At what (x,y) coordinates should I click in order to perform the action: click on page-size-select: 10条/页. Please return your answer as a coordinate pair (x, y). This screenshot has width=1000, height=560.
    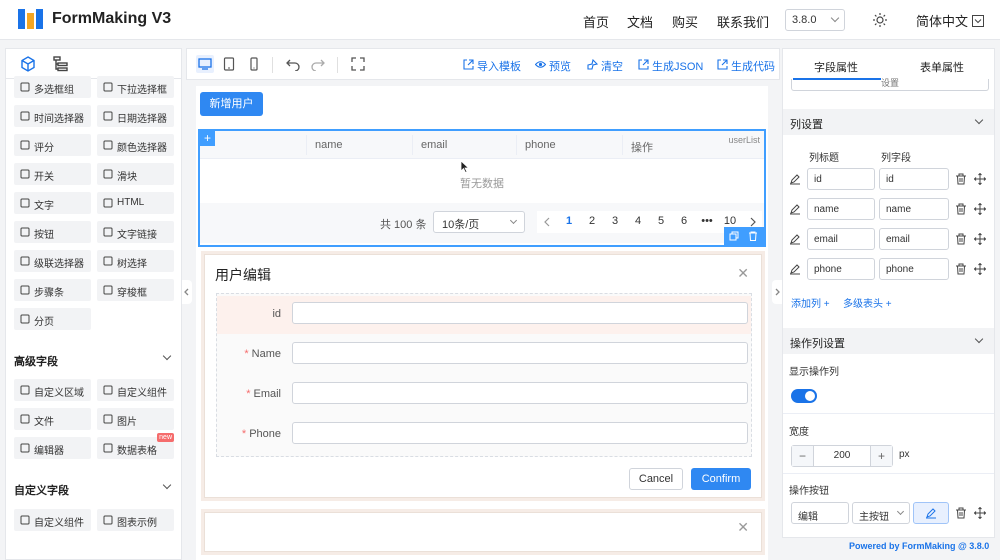
    Looking at the image, I should click on (479, 222).